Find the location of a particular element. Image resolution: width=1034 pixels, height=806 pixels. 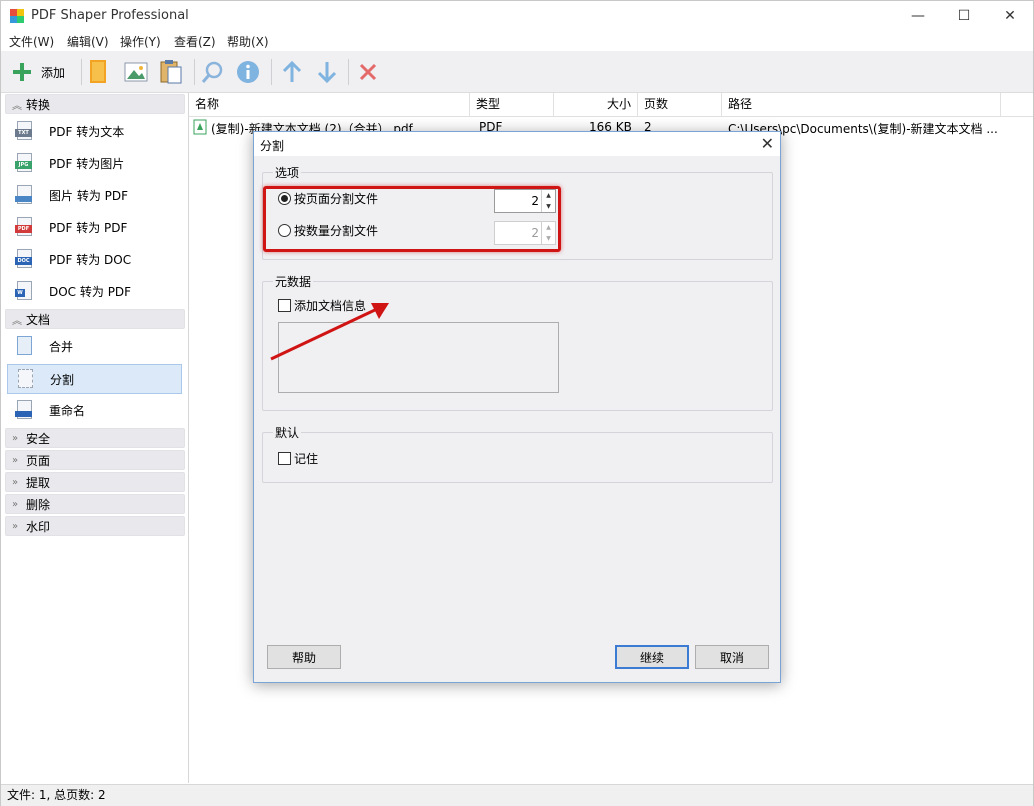

help-button: 帮助 is located at coordinates (304, 657).